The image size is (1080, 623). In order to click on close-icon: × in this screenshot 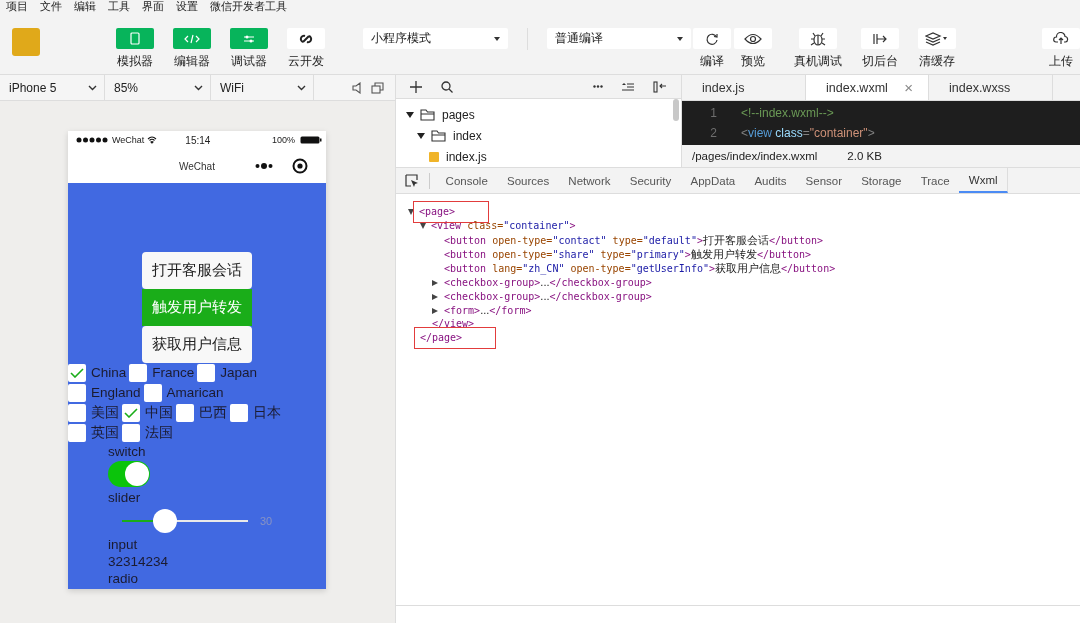, I will do `click(908, 87)`.